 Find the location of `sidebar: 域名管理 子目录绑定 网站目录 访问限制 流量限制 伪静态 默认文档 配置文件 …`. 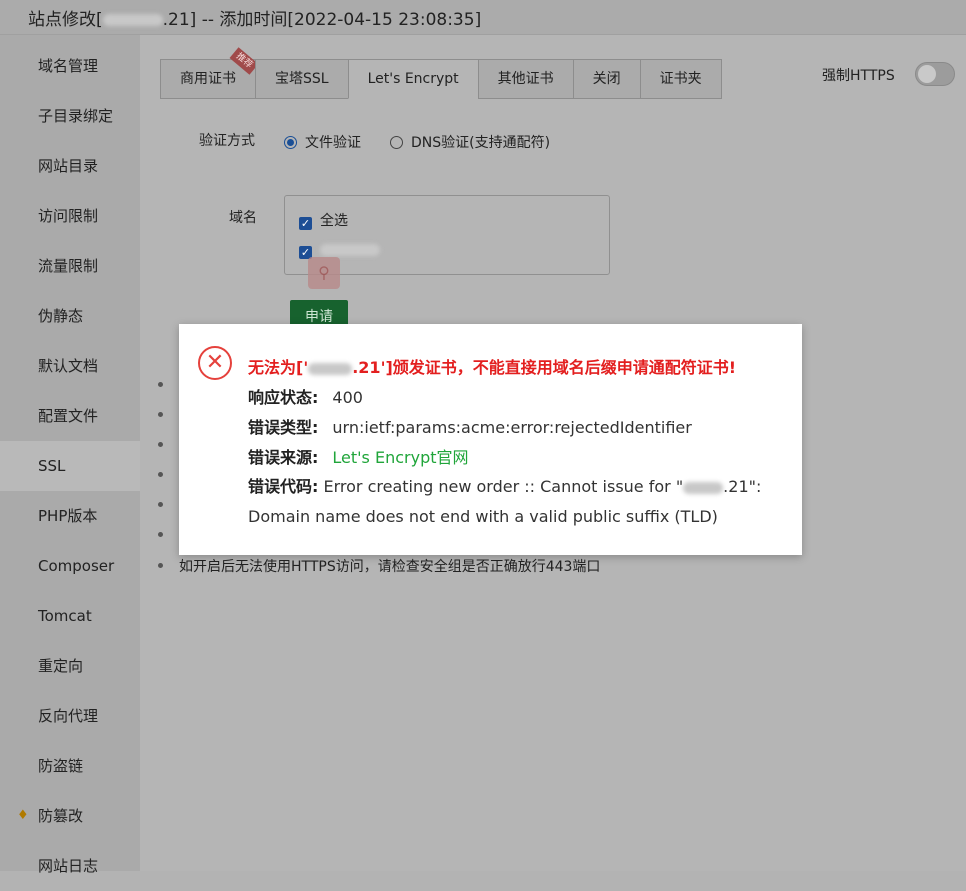

sidebar: 域名管理 子目录绑定 网站目录 访问限制 流量限制 伪静态 默认文档 配置文件 … is located at coordinates (70, 455).